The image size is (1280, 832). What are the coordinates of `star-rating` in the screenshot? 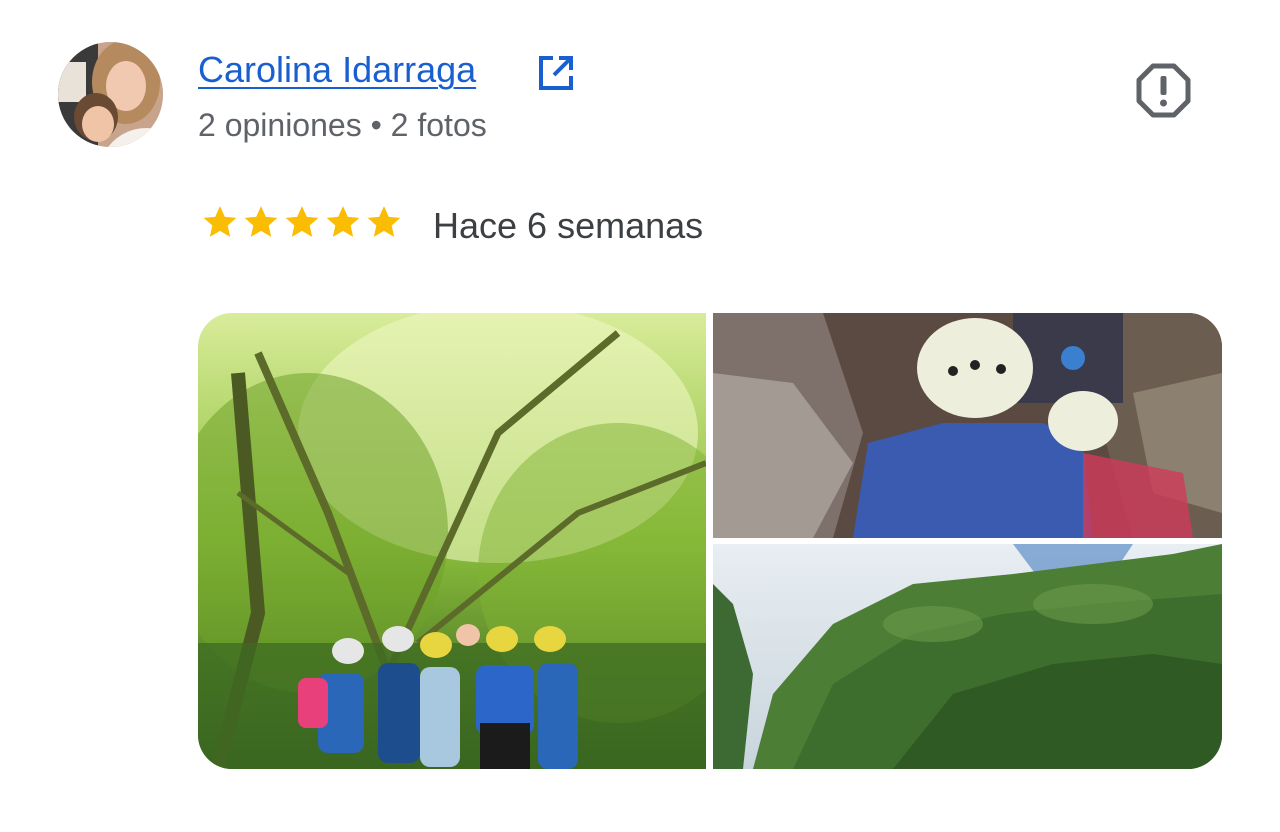 It's located at (302, 222).